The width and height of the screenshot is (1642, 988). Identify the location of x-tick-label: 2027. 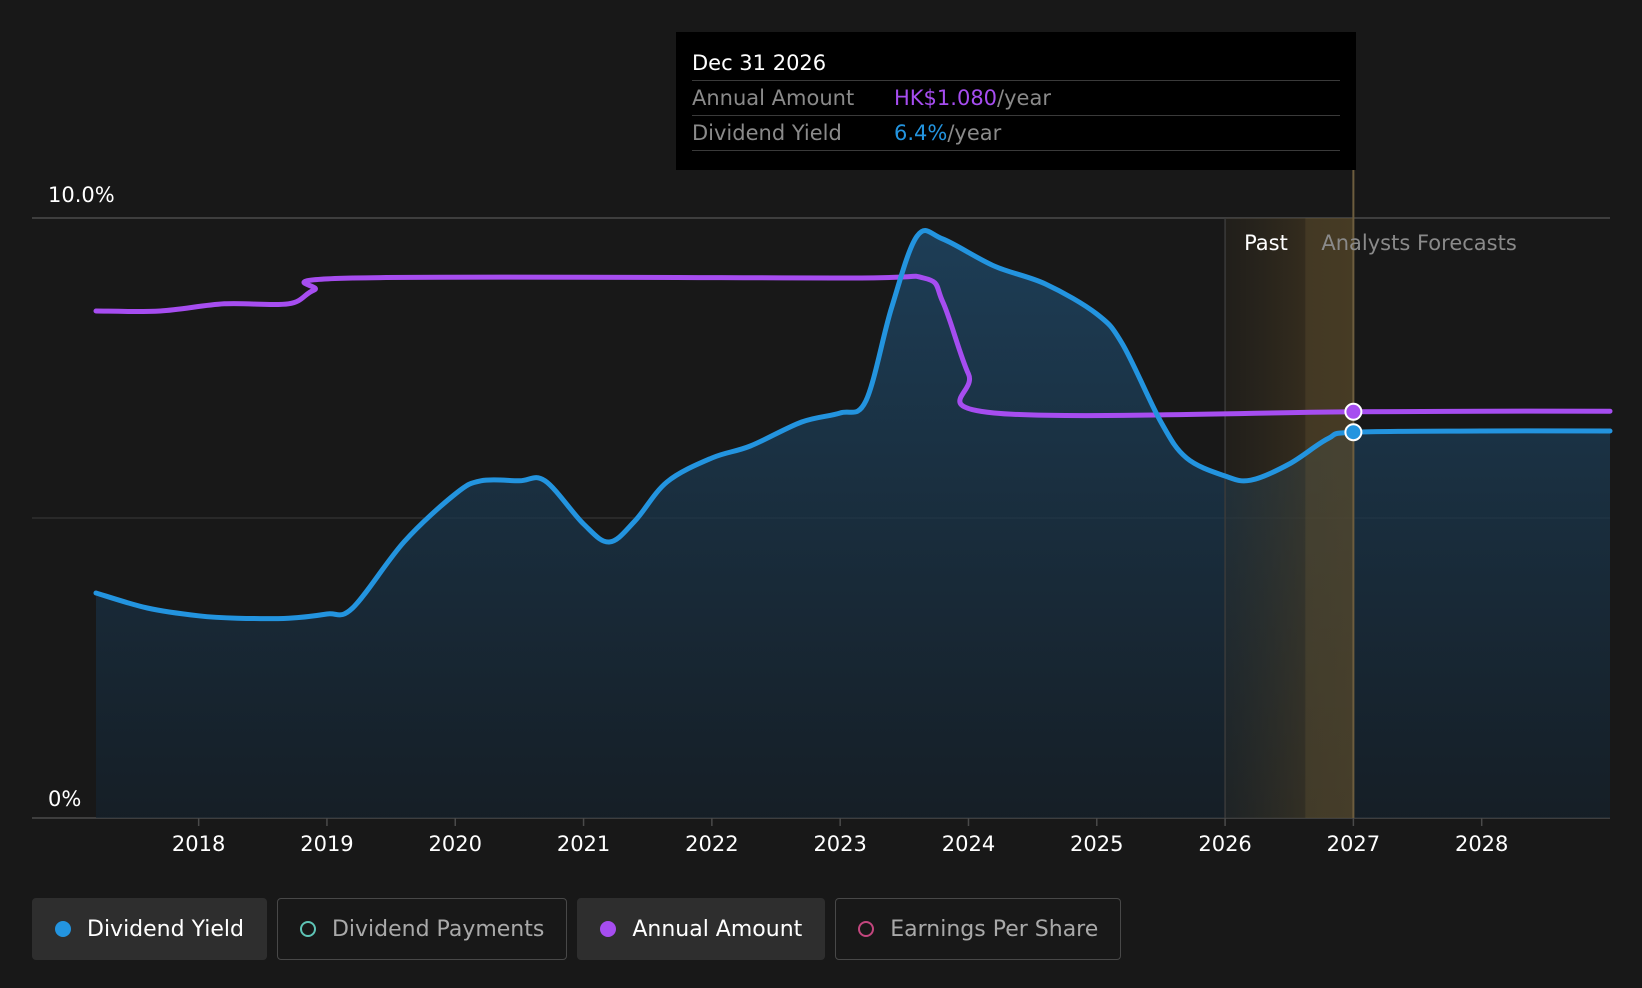
(1353, 844).